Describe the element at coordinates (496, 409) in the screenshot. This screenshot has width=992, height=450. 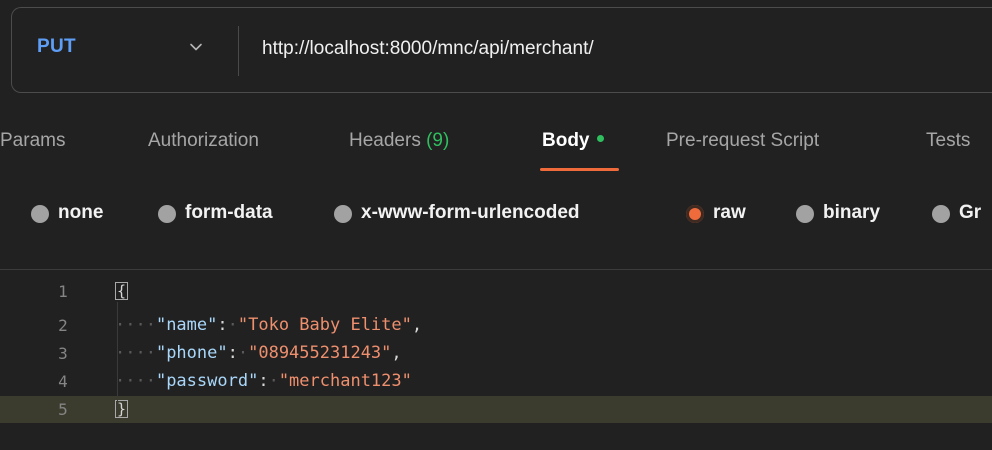
I see `editor-line-current: 5 }` at that location.